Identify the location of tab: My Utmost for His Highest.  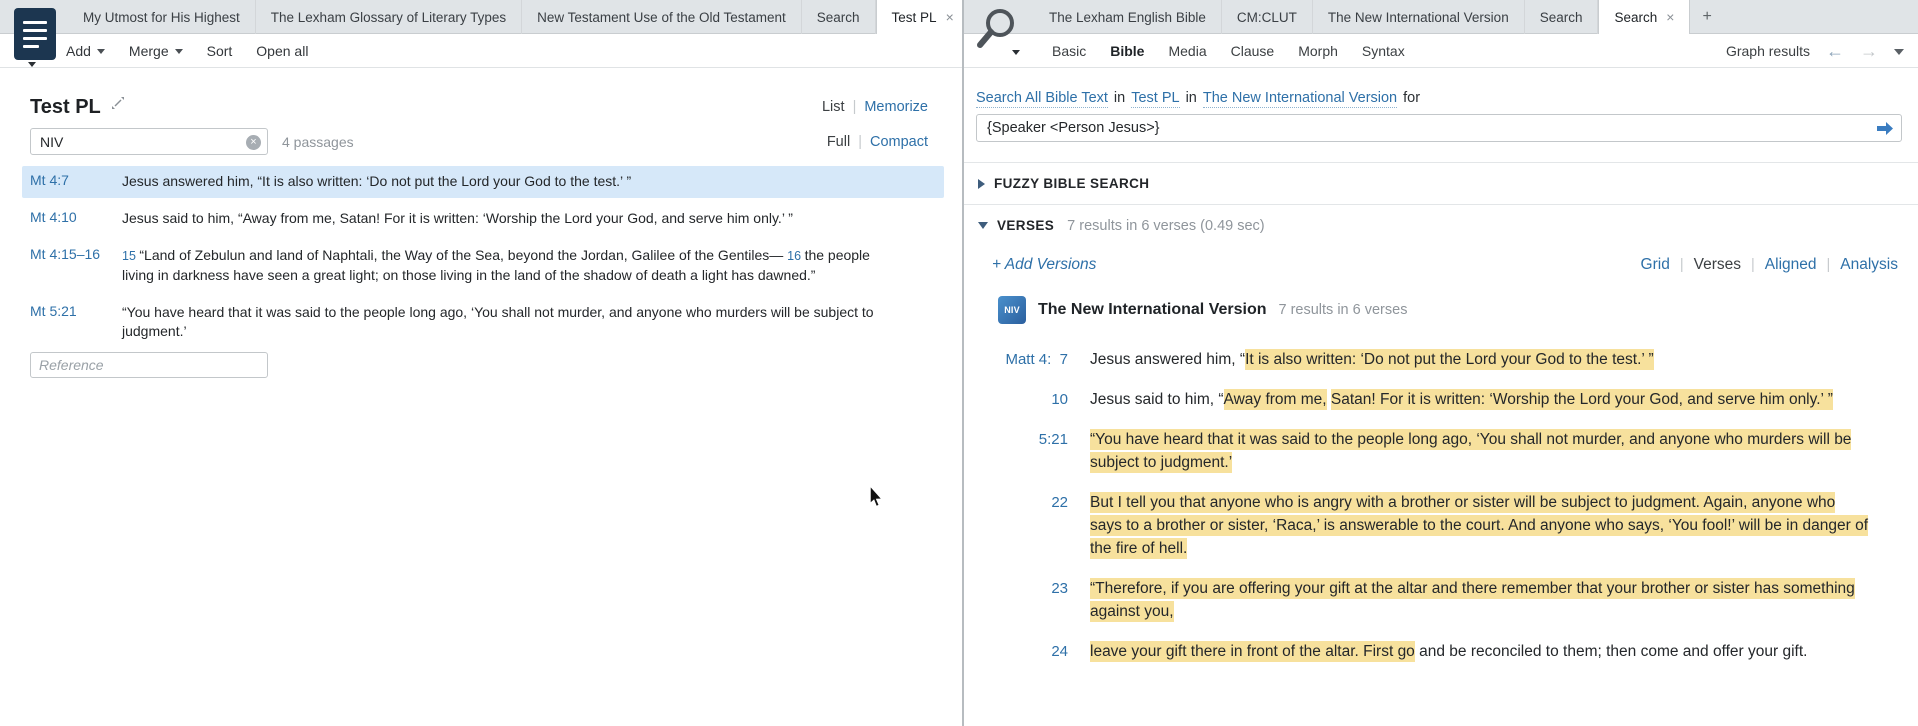
(162, 17).